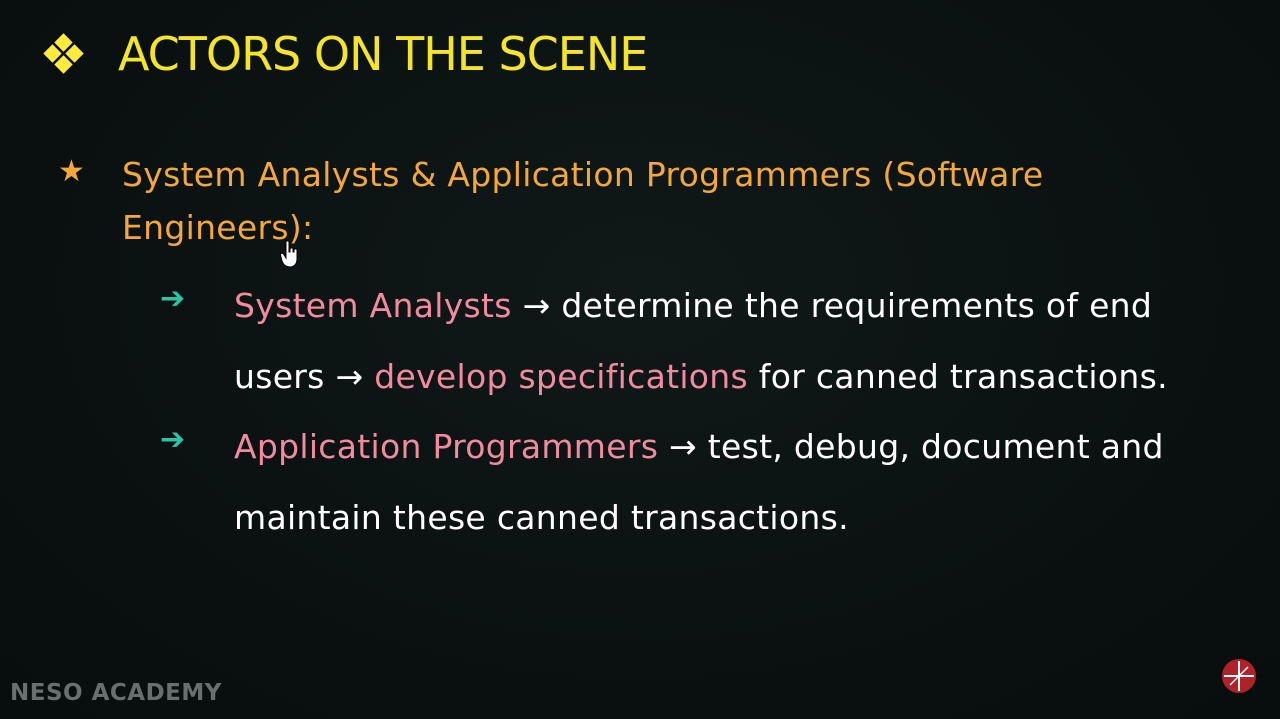 The image size is (1280, 719). Describe the element at coordinates (958, 376) in the screenshot. I see `description-text: for canned transactions.` at that location.